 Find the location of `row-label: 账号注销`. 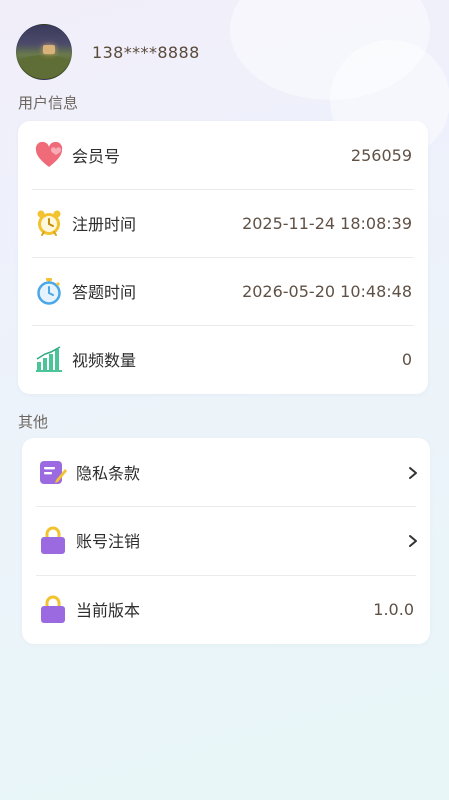

row-label: 账号注销 is located at coordinates (108, 541).